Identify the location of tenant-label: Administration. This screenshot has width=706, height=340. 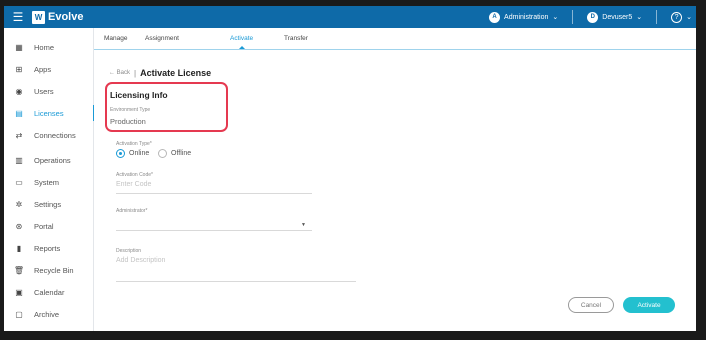
(526, 17).